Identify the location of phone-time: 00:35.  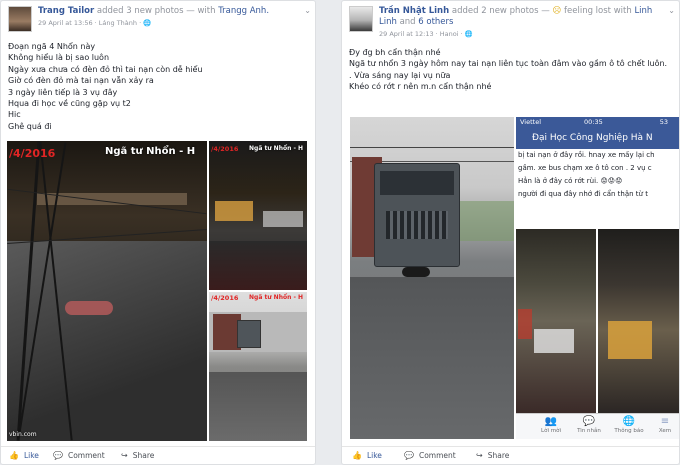
(593, 122).